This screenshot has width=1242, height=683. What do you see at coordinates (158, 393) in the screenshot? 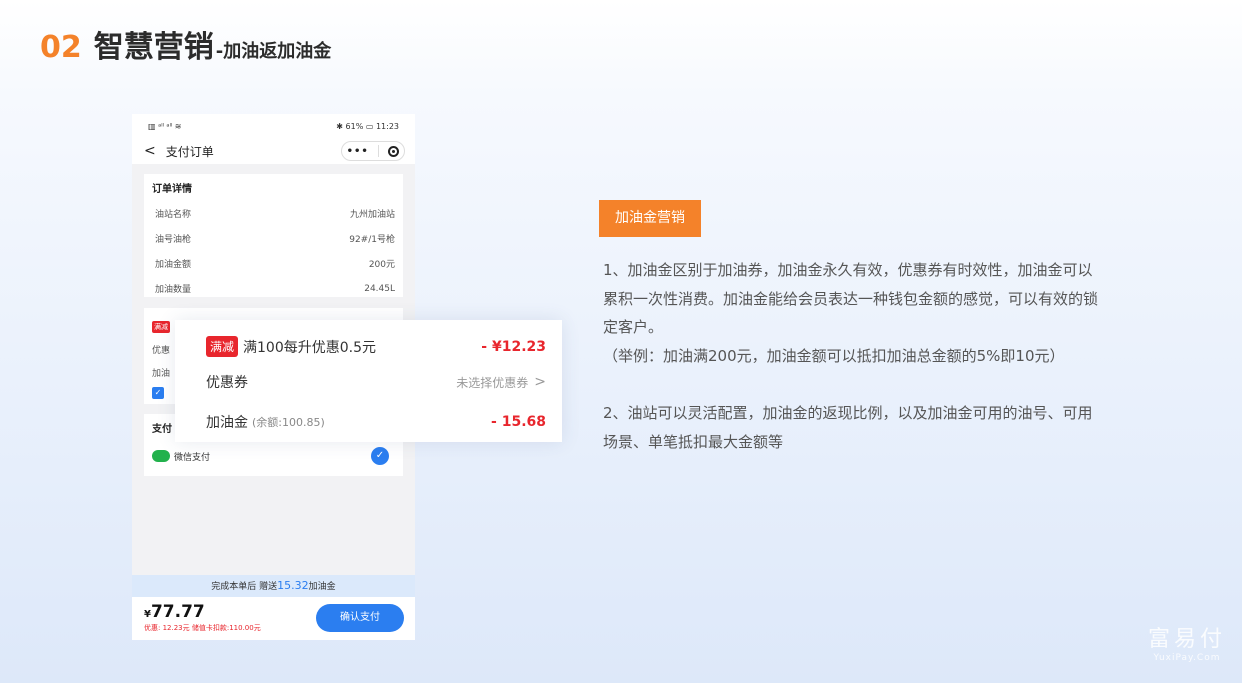
I see `checkbox-icon: ✓` at bounding box center [158, 393].